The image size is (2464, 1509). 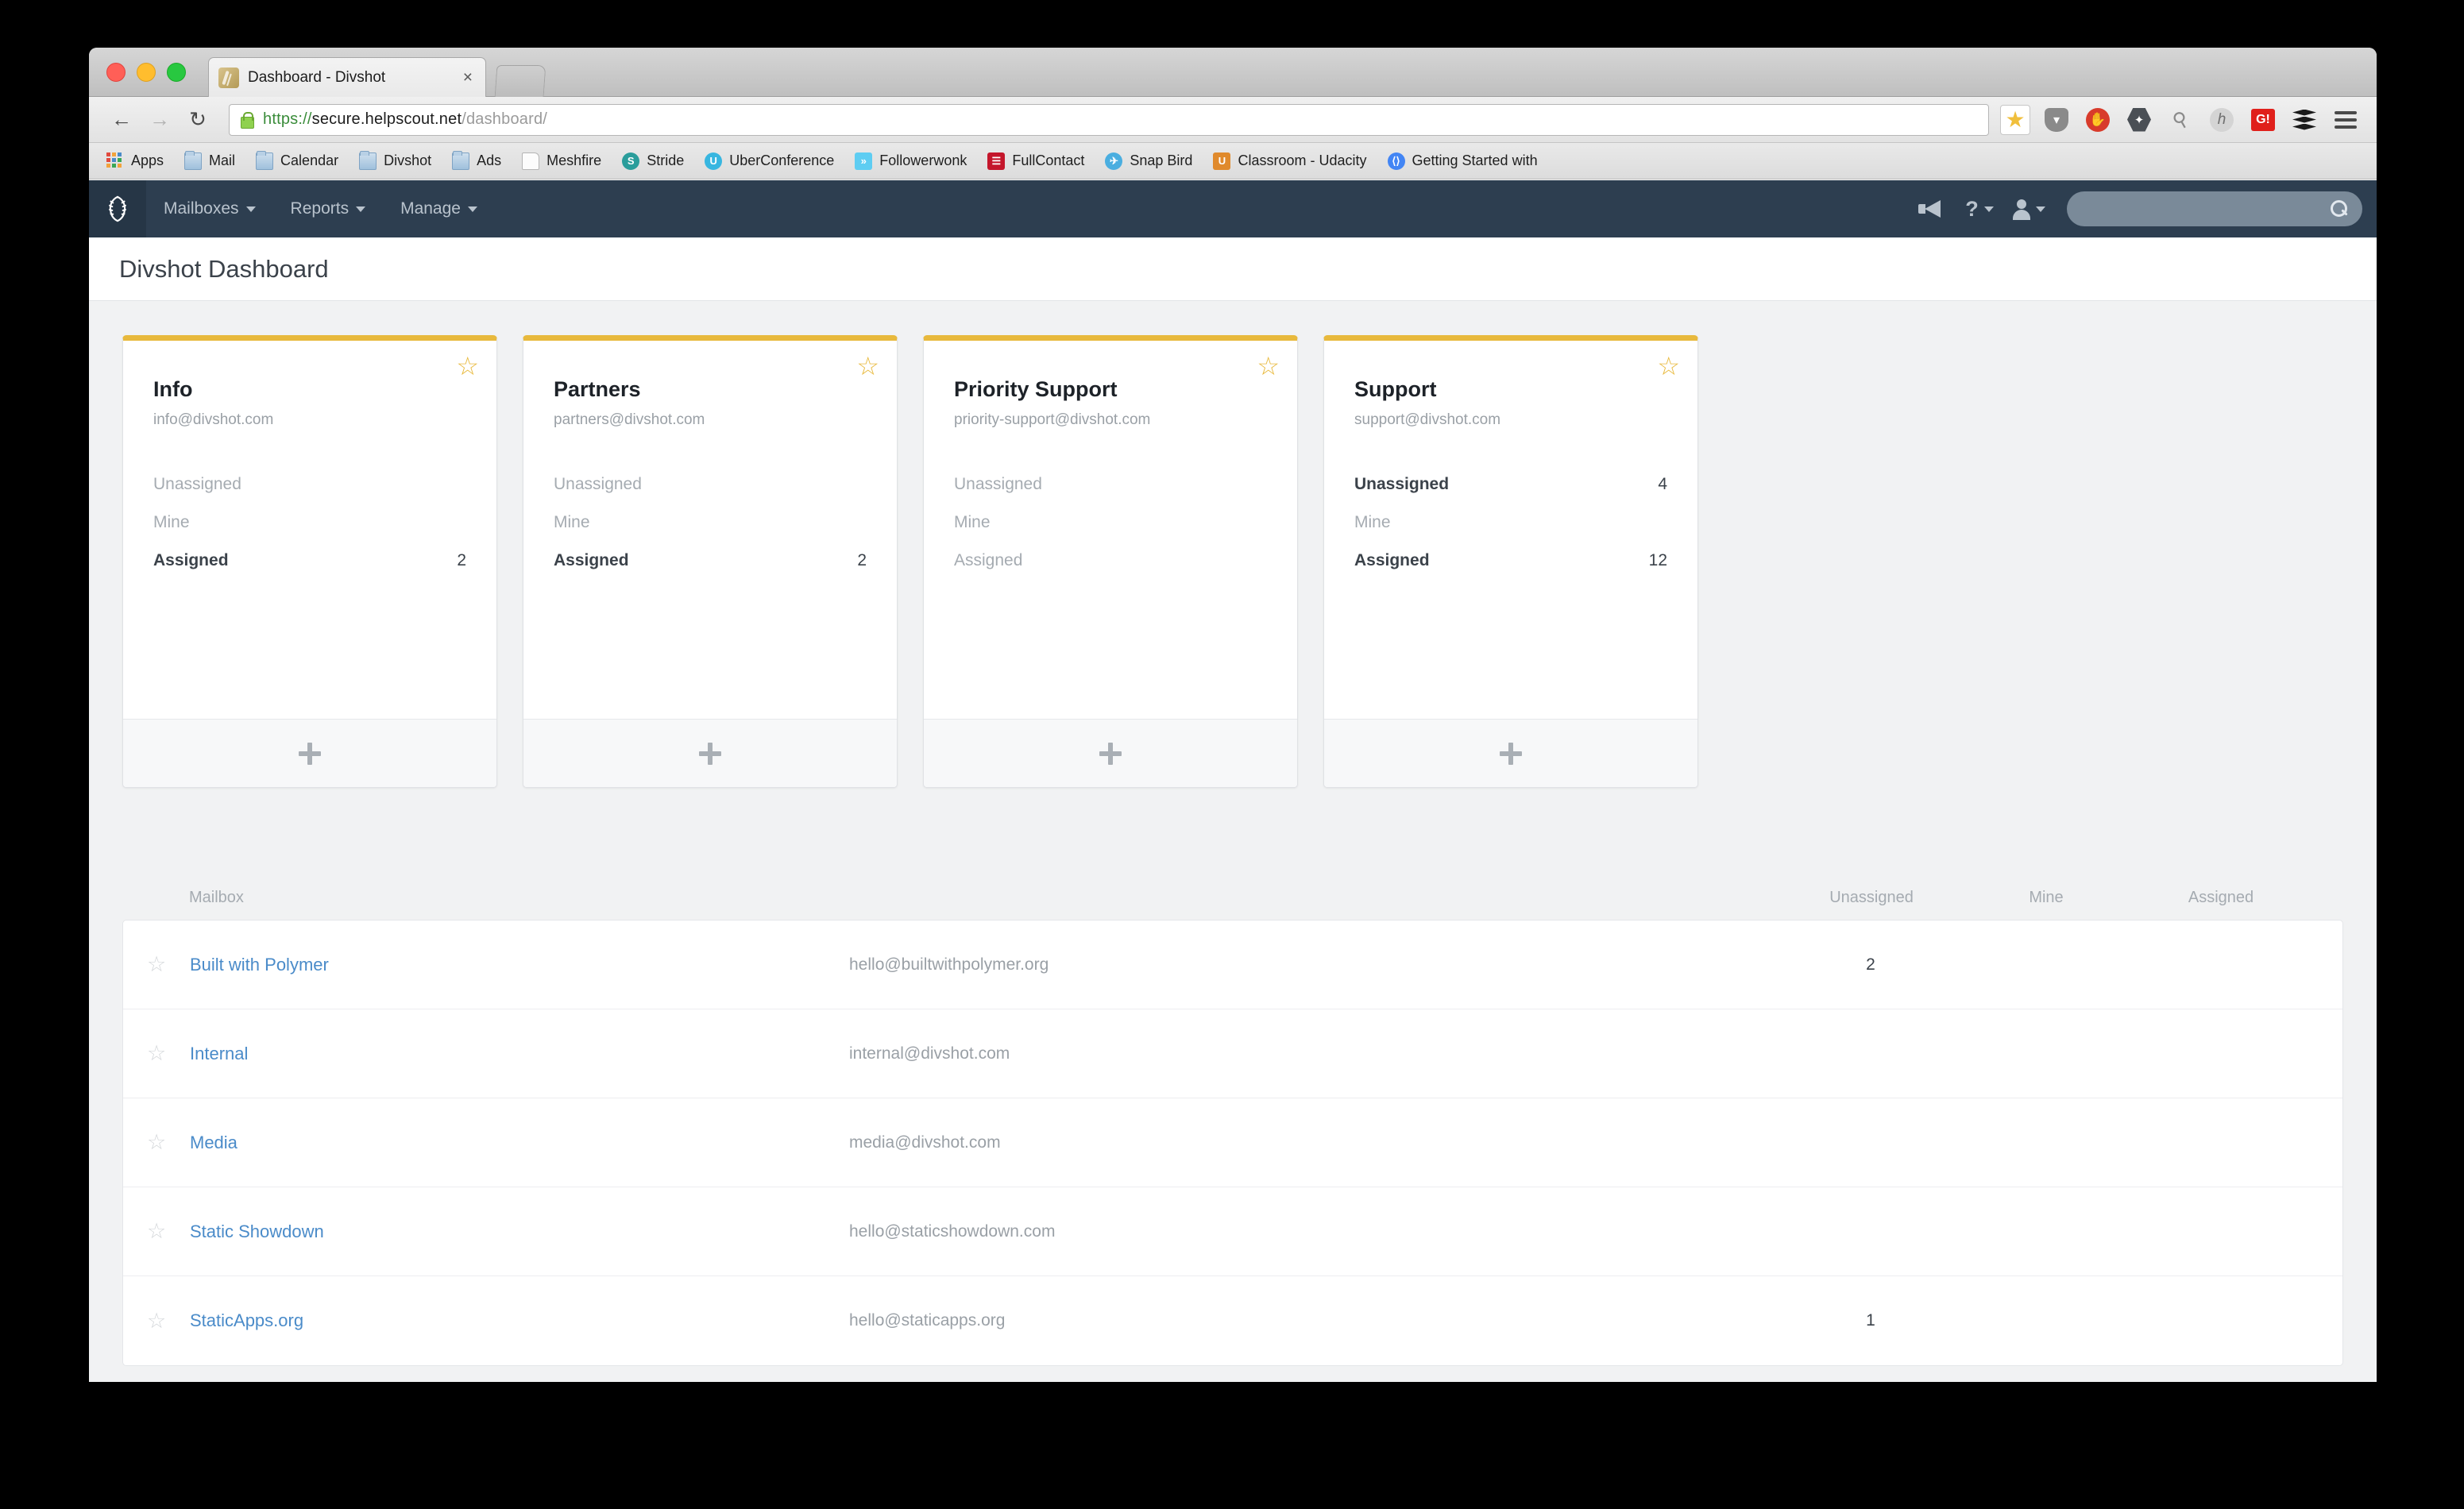 What do you see at coordinates (520, 81) in the screenshot?
I see `new-tab-button` at bounding box center [520, 81].